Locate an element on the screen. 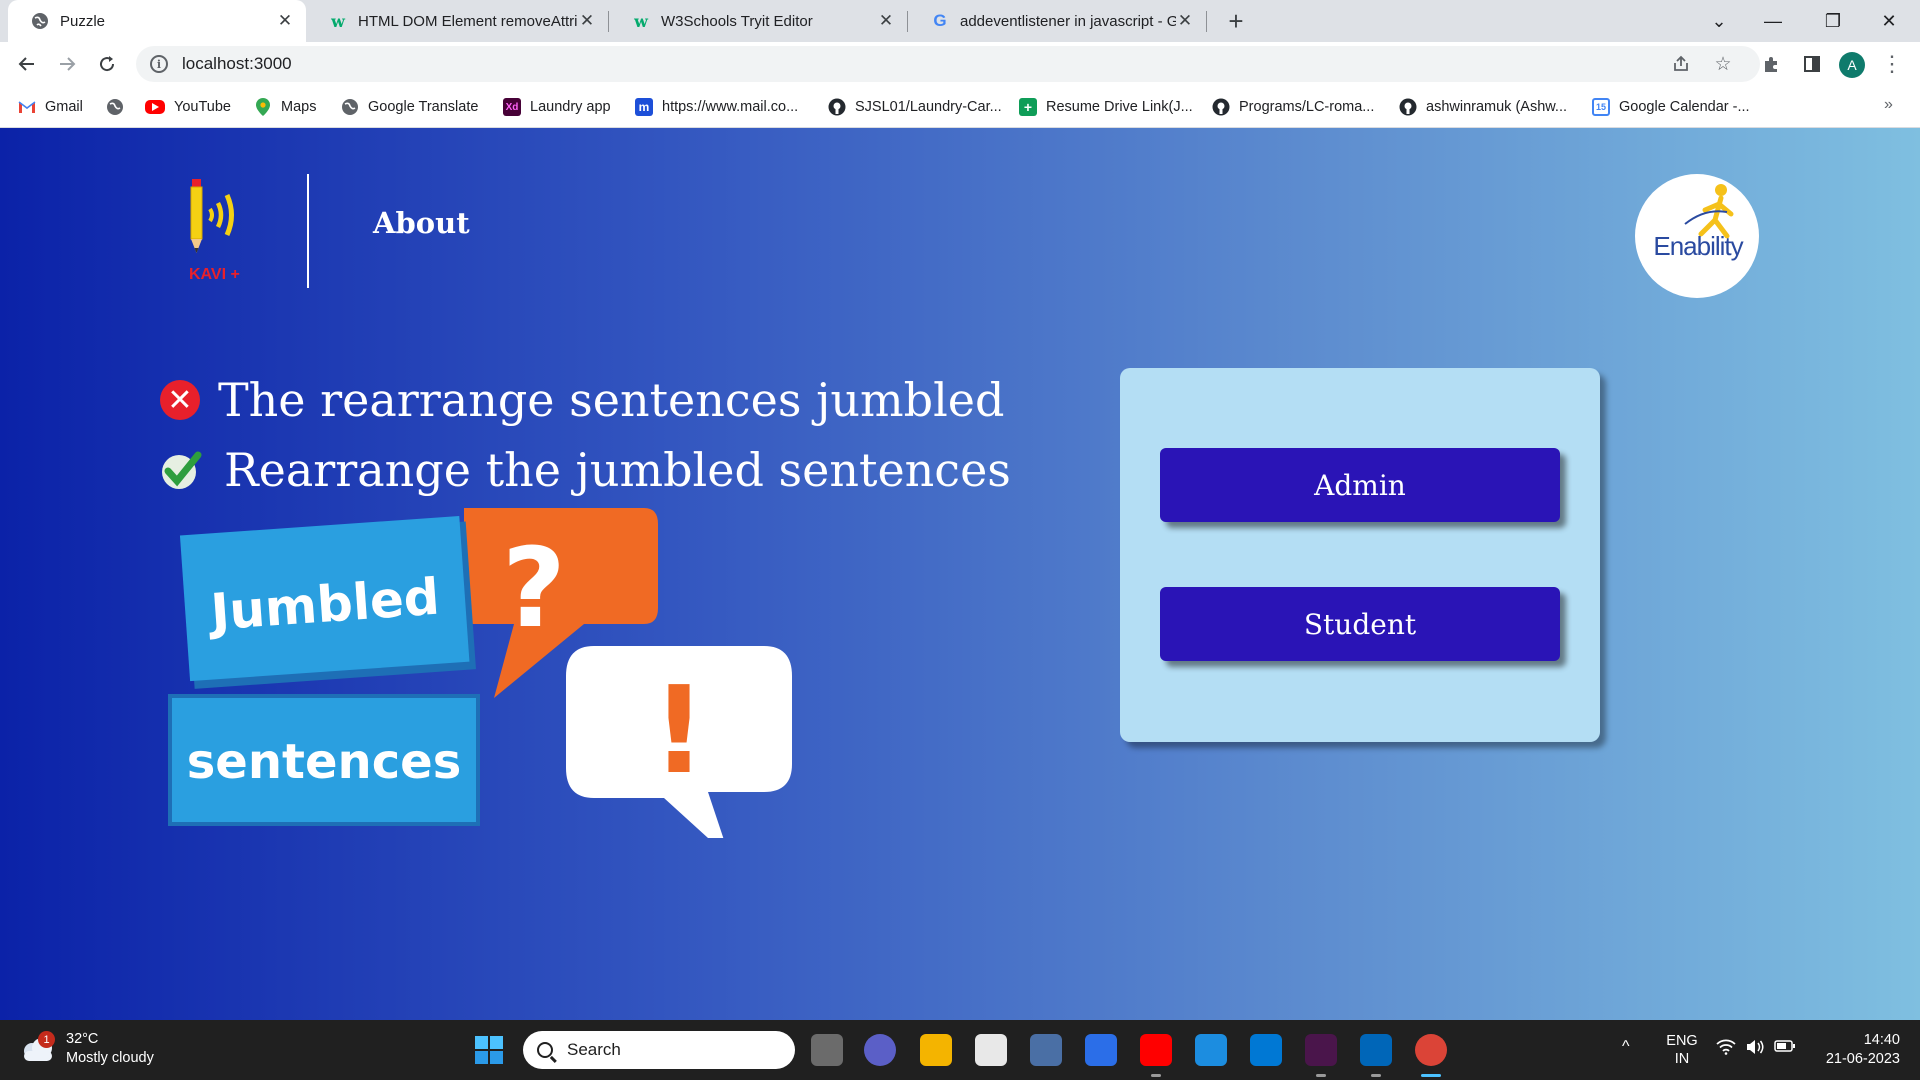 This screenshot has width=1920, height=1080. start-button is located at coordinates (489, 1050).